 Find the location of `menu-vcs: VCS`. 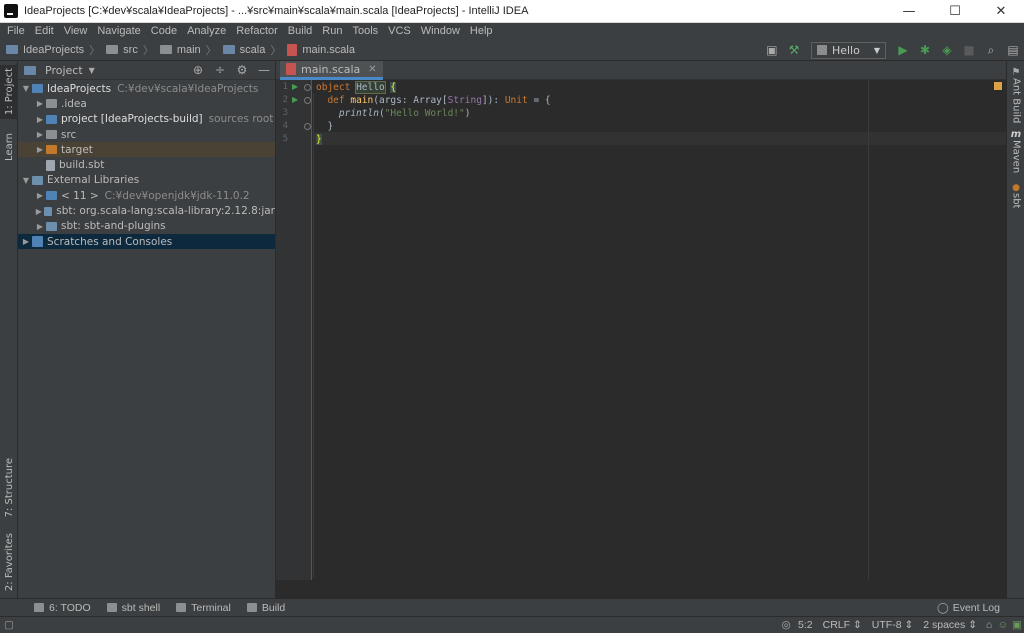

menu-vcs: VCS is located at coordinates (399, 31).